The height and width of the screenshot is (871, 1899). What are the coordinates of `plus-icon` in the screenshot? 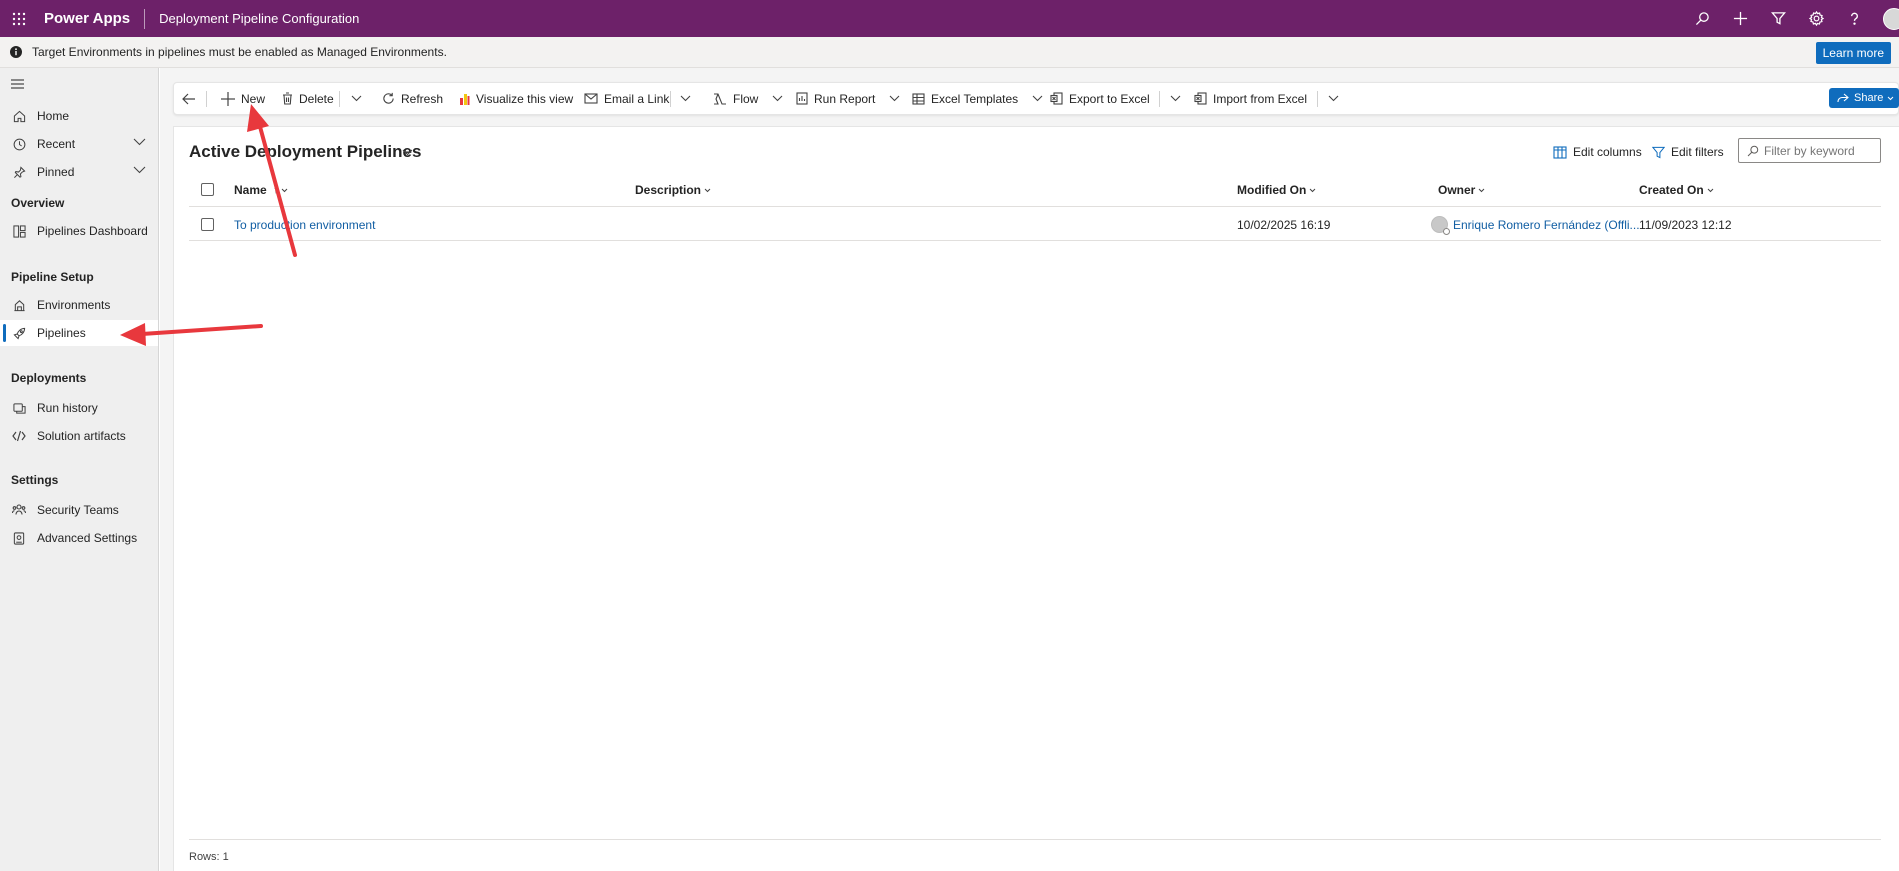 It's located at (1740, 18).